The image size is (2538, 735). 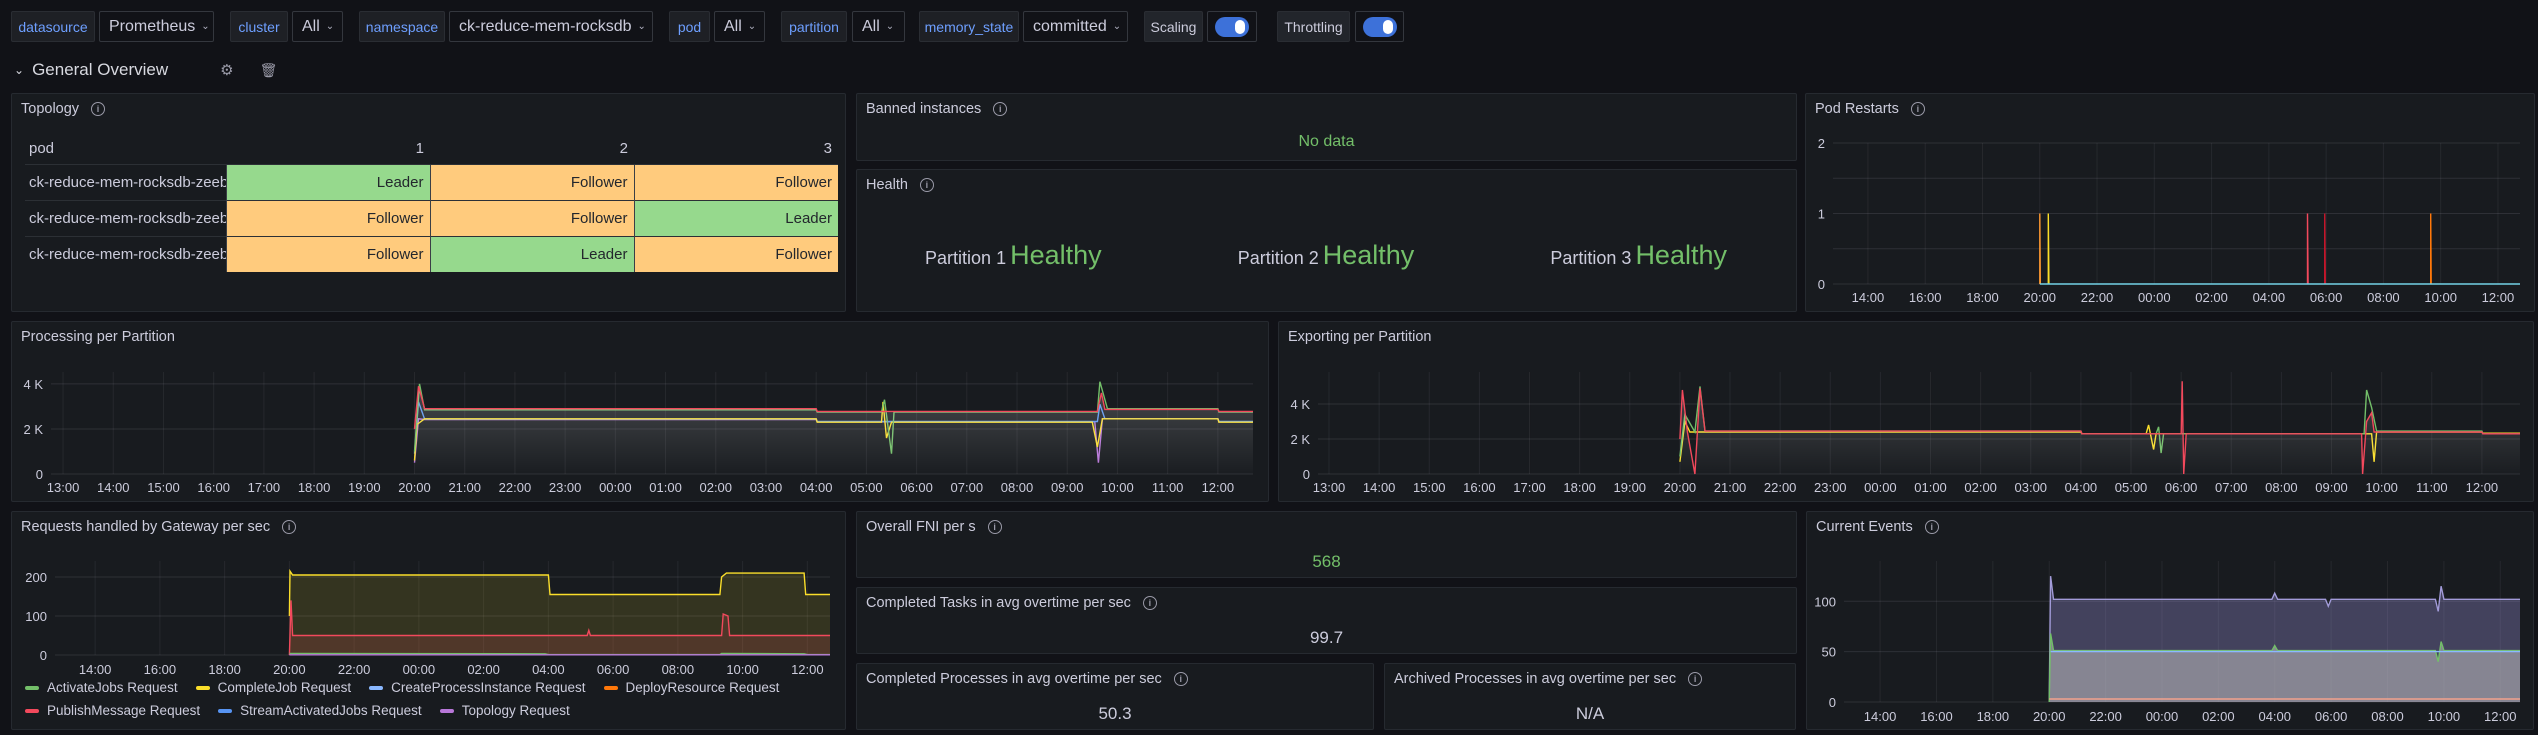 I want to click on variable-namespace-label: namespace, so click(x=402, y=26).